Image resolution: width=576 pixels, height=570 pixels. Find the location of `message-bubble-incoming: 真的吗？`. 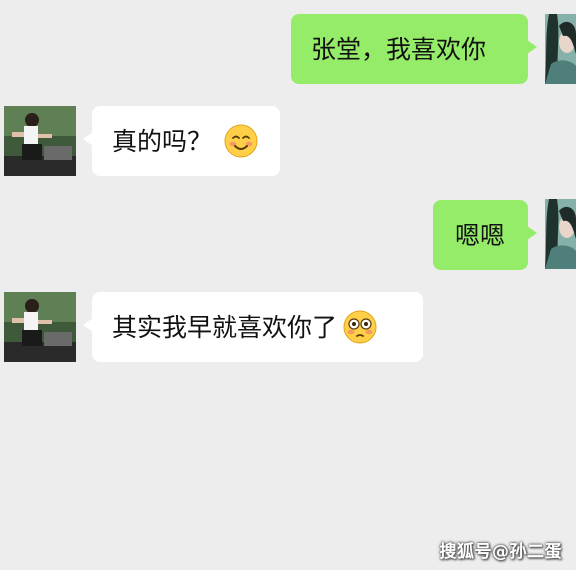

message-bubble-incoming: 真的吗？ is located at coordinates (181, 141).